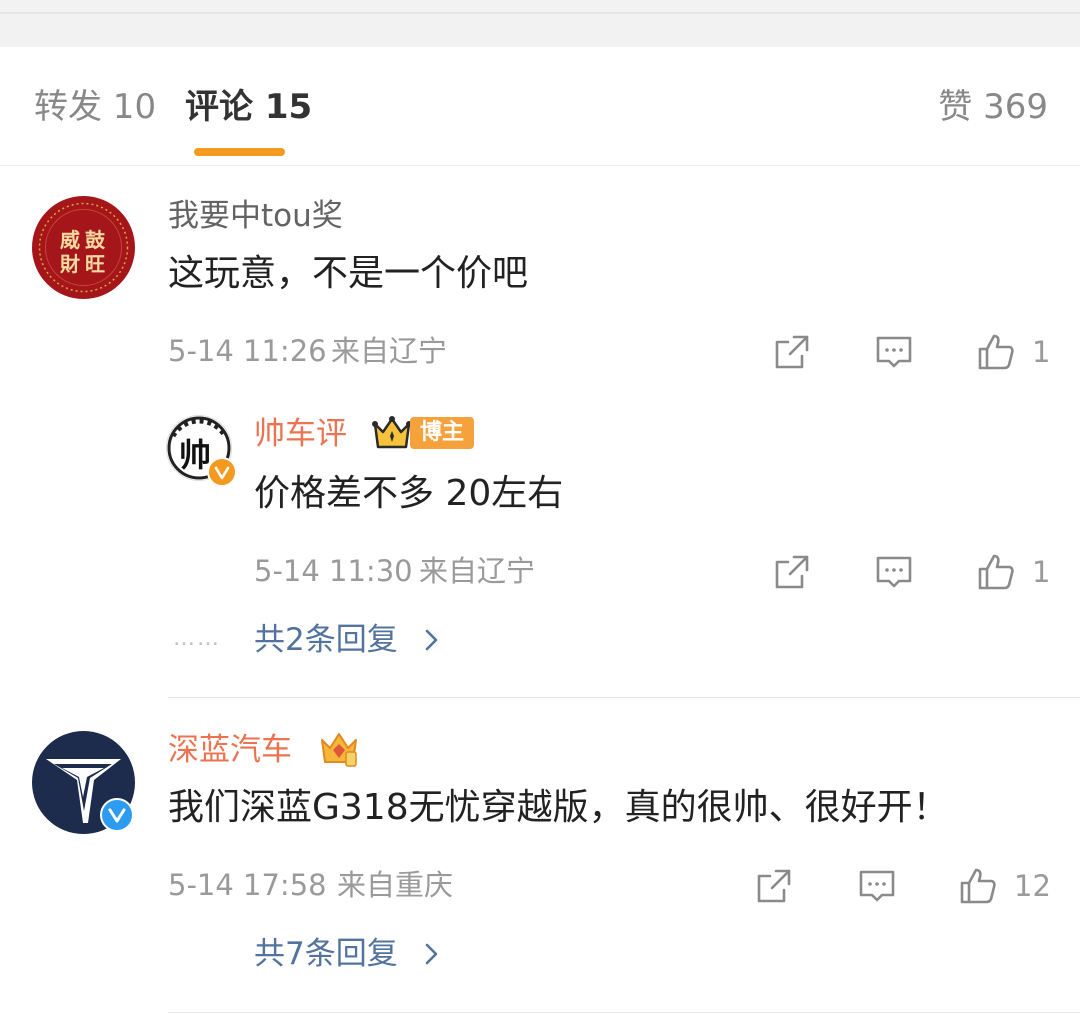 The height and width of the screenshot is (1025, 1080). What do you see at coordinates (558, 807) in the screenshot?
I see `comment-text: 我们深蓝G318无忧穿越版，真的很帅、很好开！` at bounding box center [558, 807].